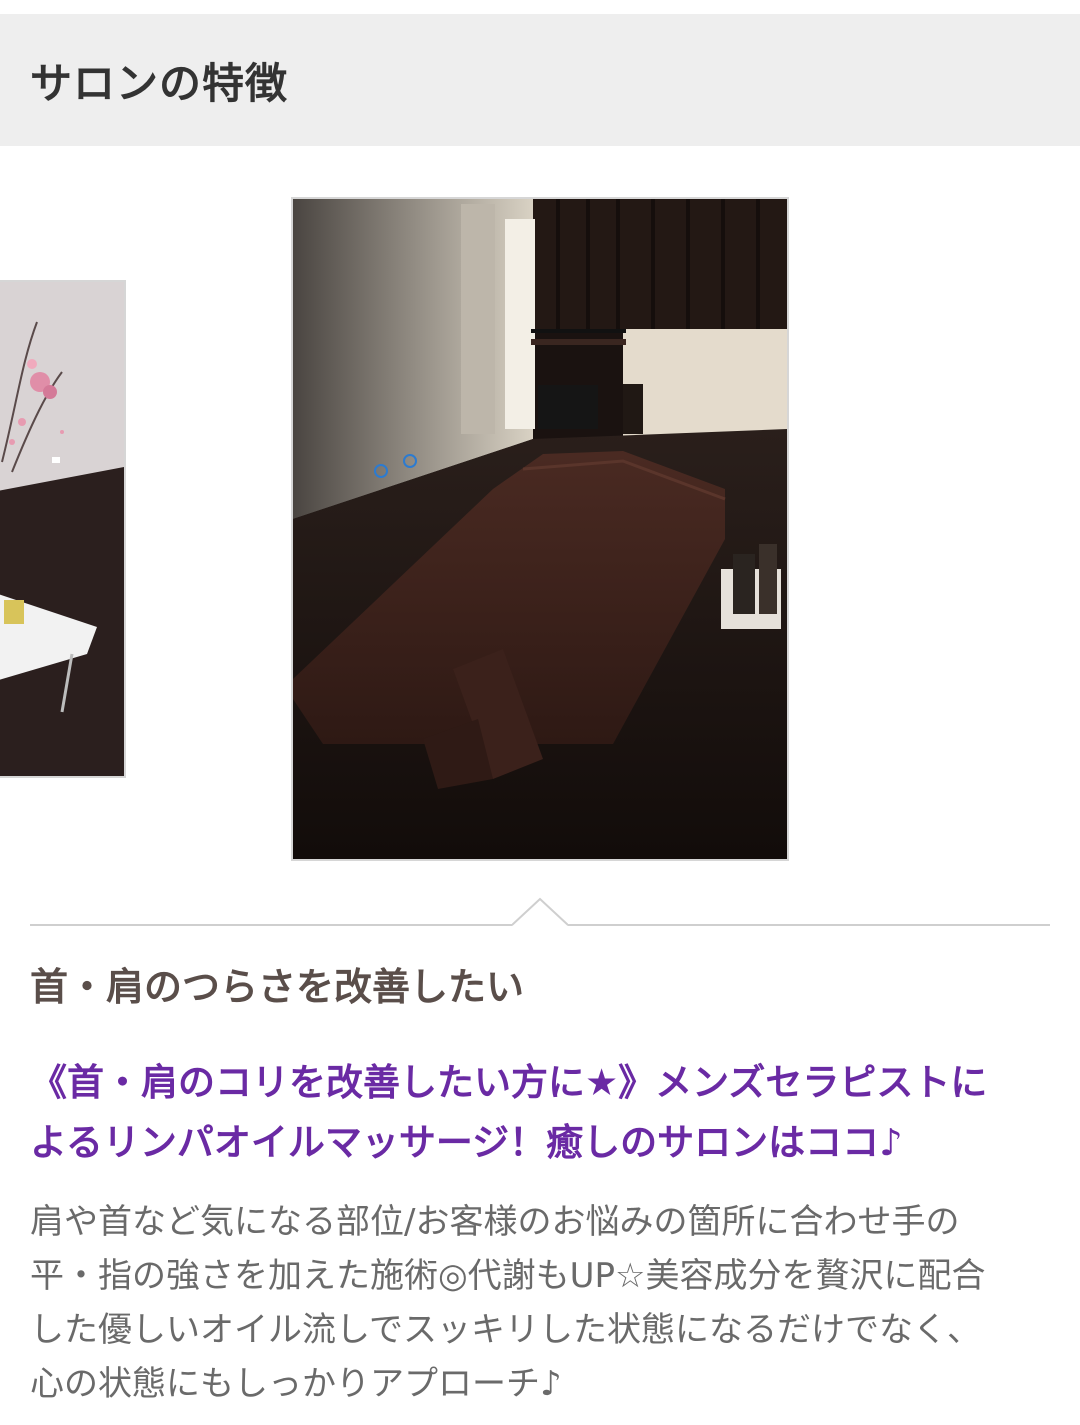 The height and width of the screenshot is (1425, 1080). I want to click on feature-description-line: 心の状態にもしっかりアプローチ♪, so click(296, 1384).